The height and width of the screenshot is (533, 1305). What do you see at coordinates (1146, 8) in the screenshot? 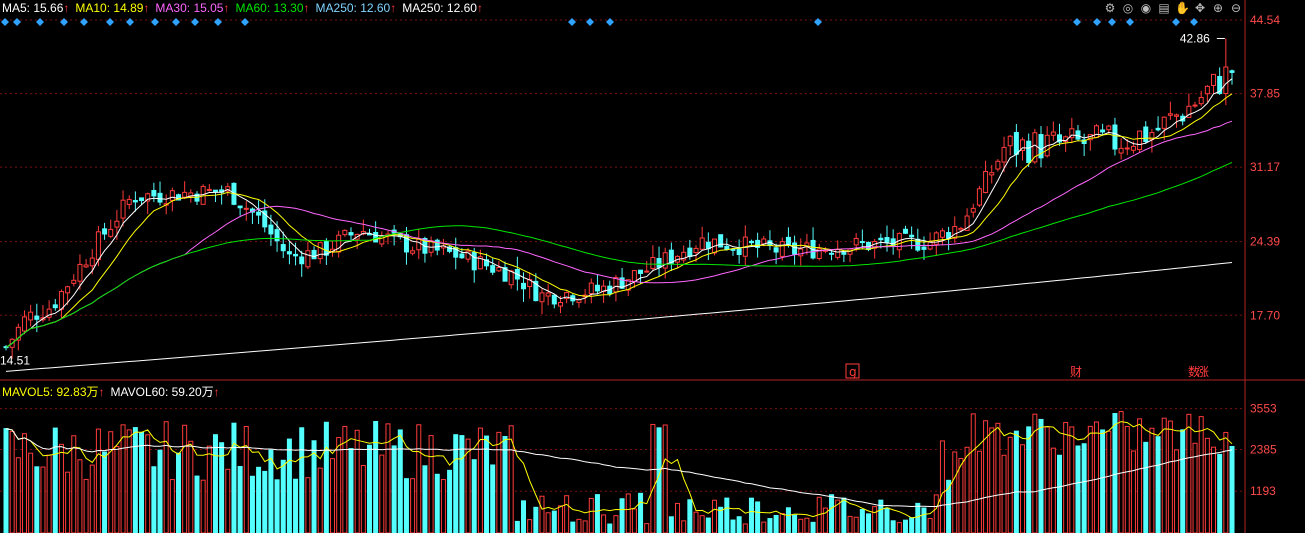
I see `eye-icon: ◉` at bounding box center [1146, 8].